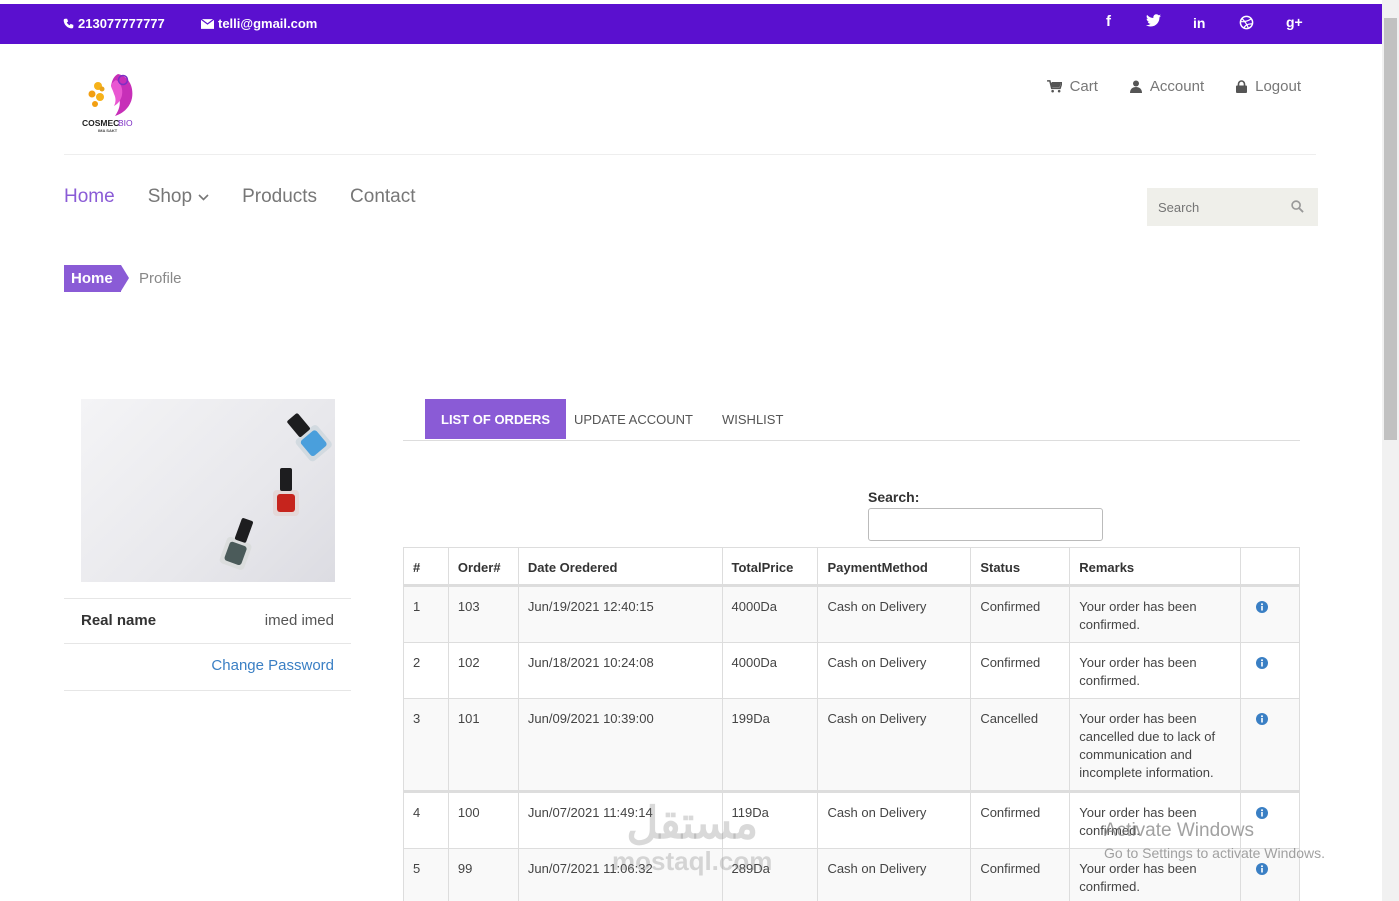 The width and height of the screenshot is (1399, 901). I want to click on cart-label: Cart, so click(1083, 86).